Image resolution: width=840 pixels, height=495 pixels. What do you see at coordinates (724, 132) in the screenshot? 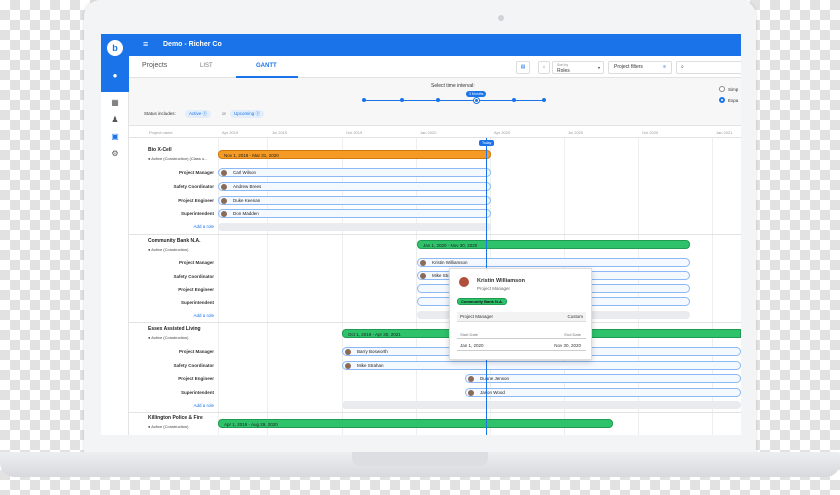
I see `month-label: Jan 2021` at bounding box center [724, 132].